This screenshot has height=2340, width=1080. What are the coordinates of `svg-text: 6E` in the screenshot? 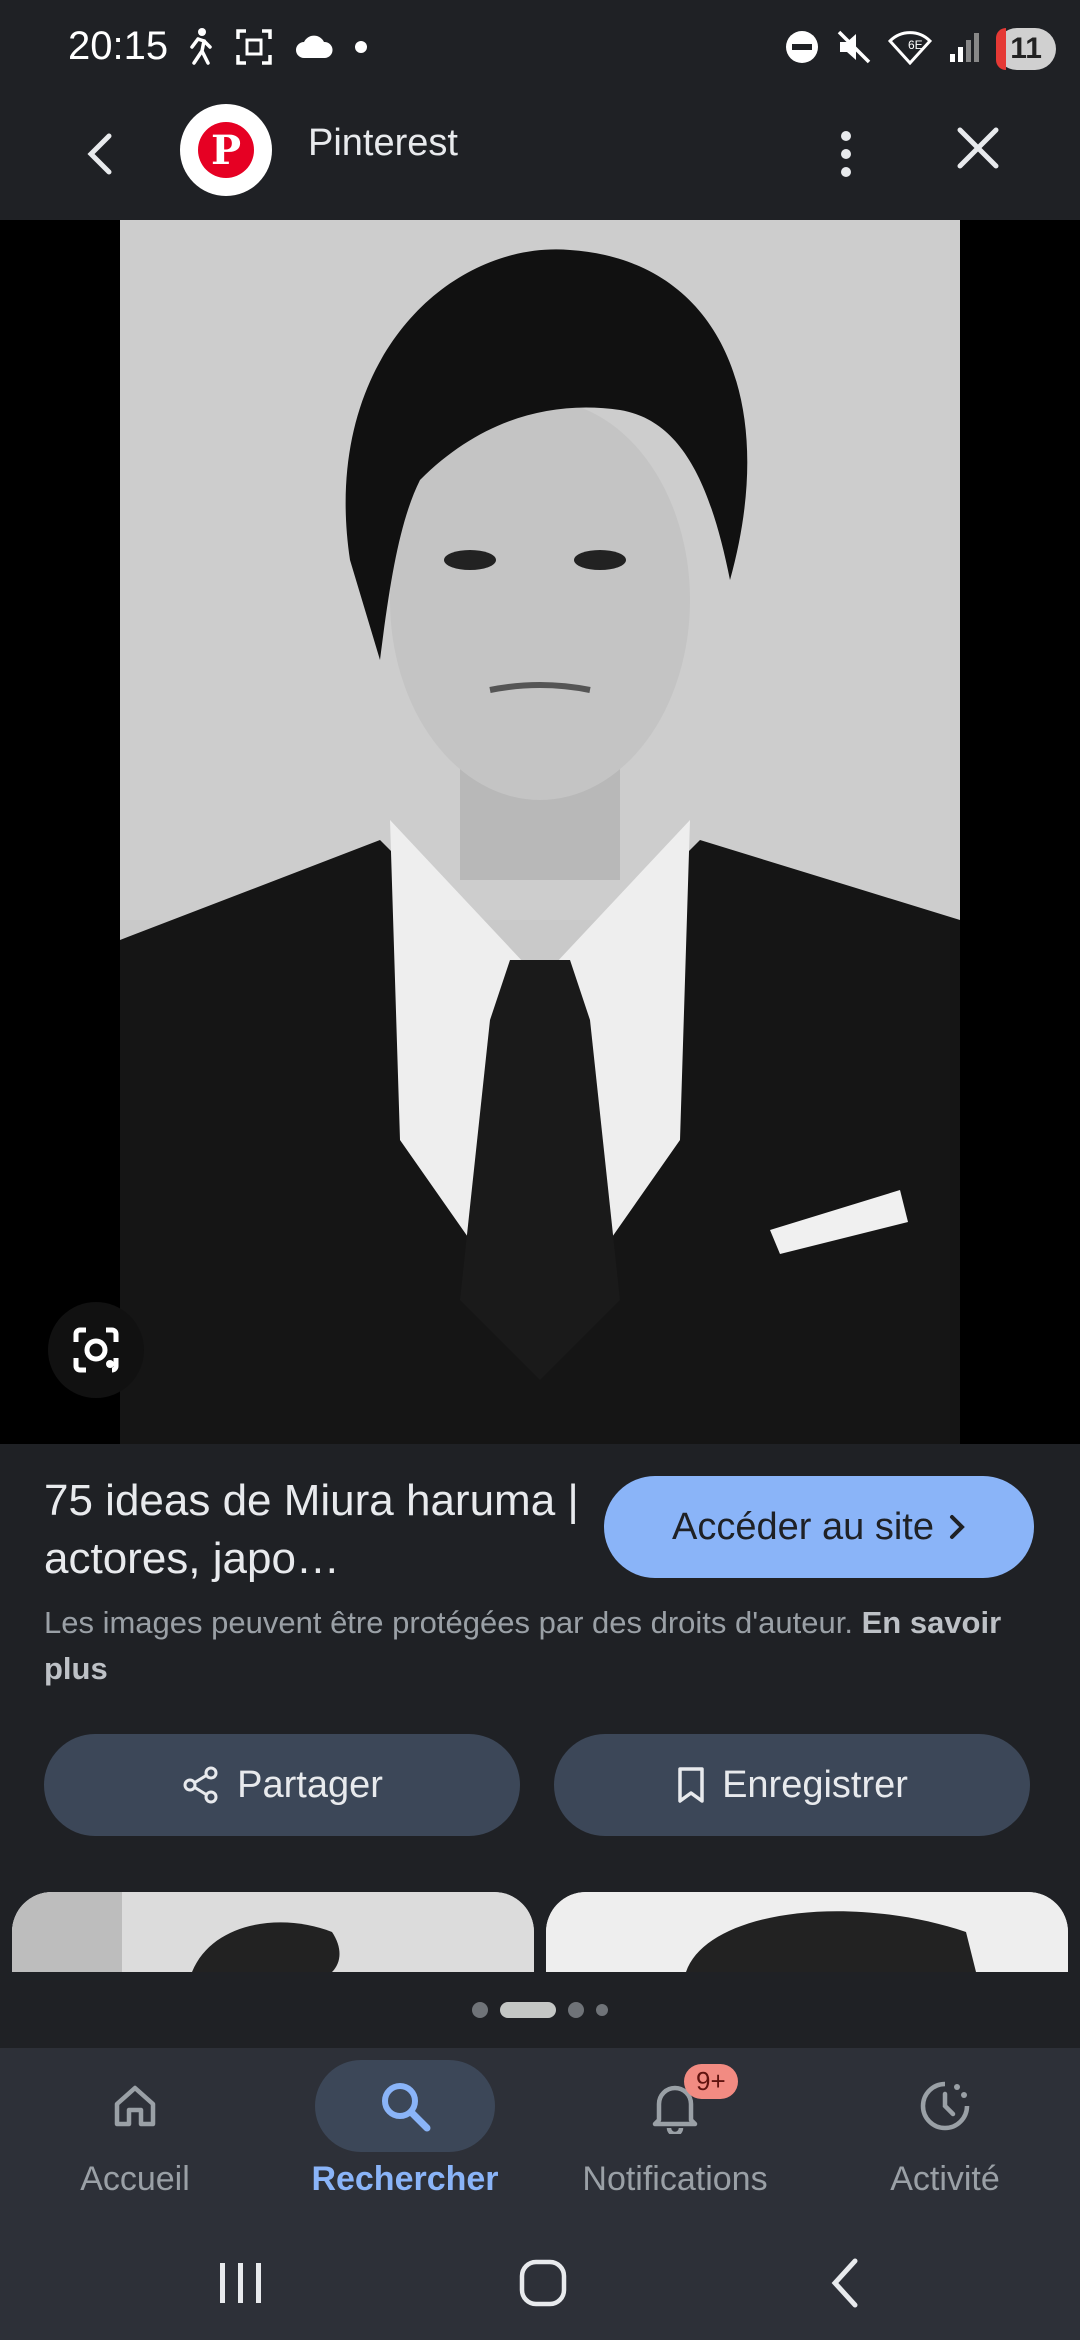 It's located at (915, 45).